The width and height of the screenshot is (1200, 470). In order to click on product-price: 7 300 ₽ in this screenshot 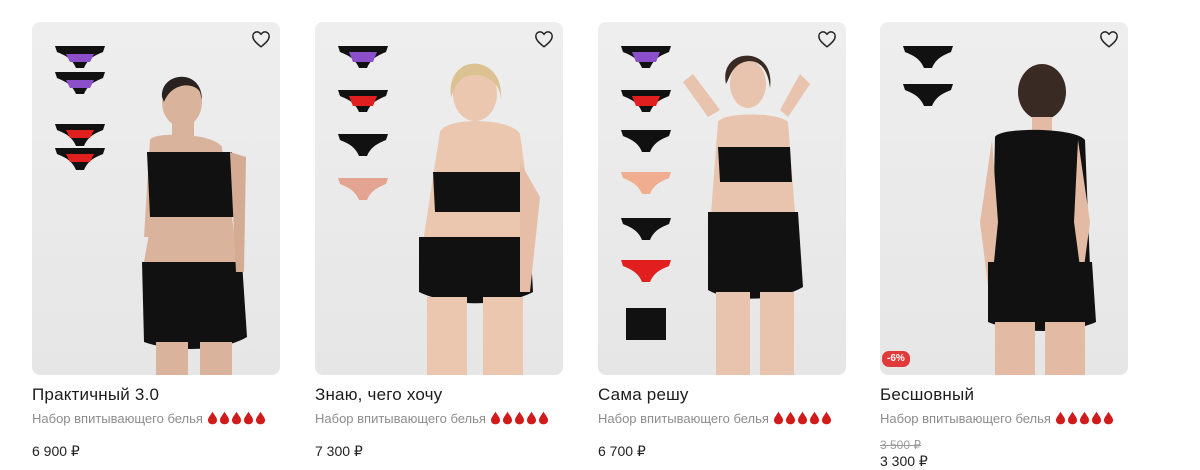, I will do `click(339, 451)`.